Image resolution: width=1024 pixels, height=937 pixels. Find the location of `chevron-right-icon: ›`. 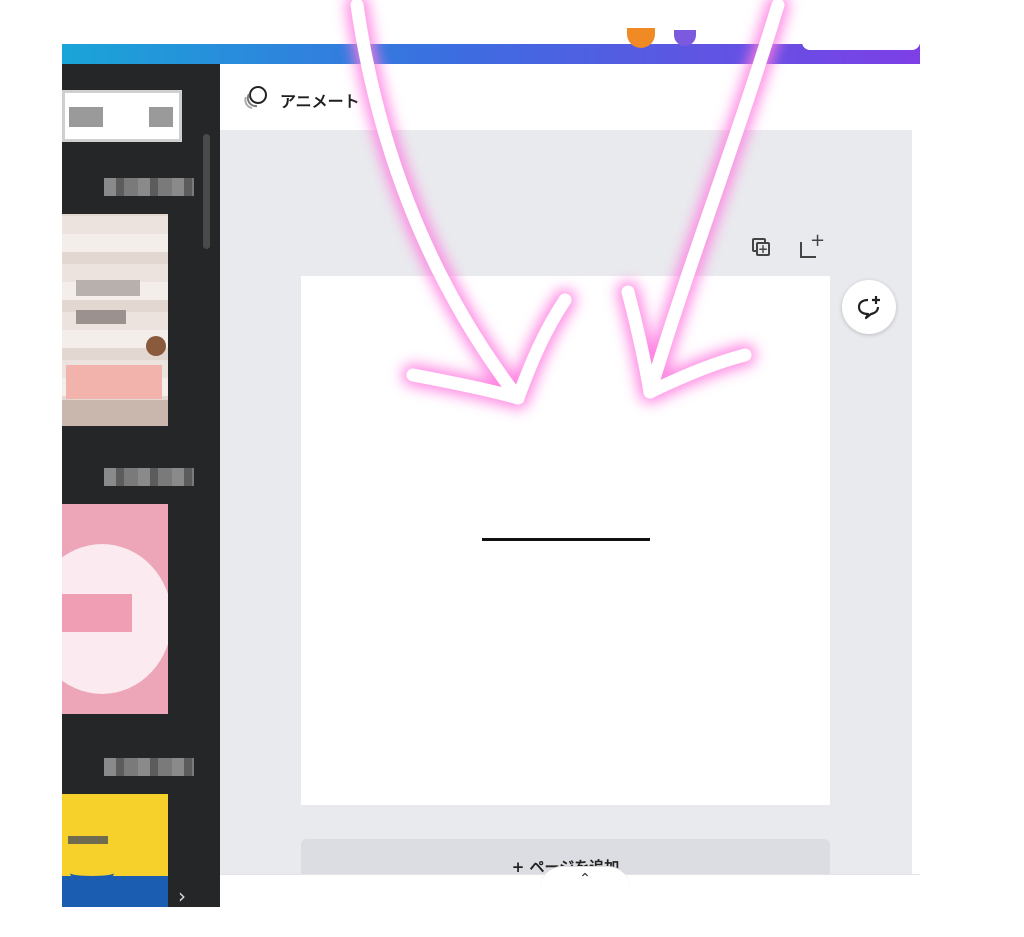

chevron-right-icon: › is located at coordinates (182, 895).